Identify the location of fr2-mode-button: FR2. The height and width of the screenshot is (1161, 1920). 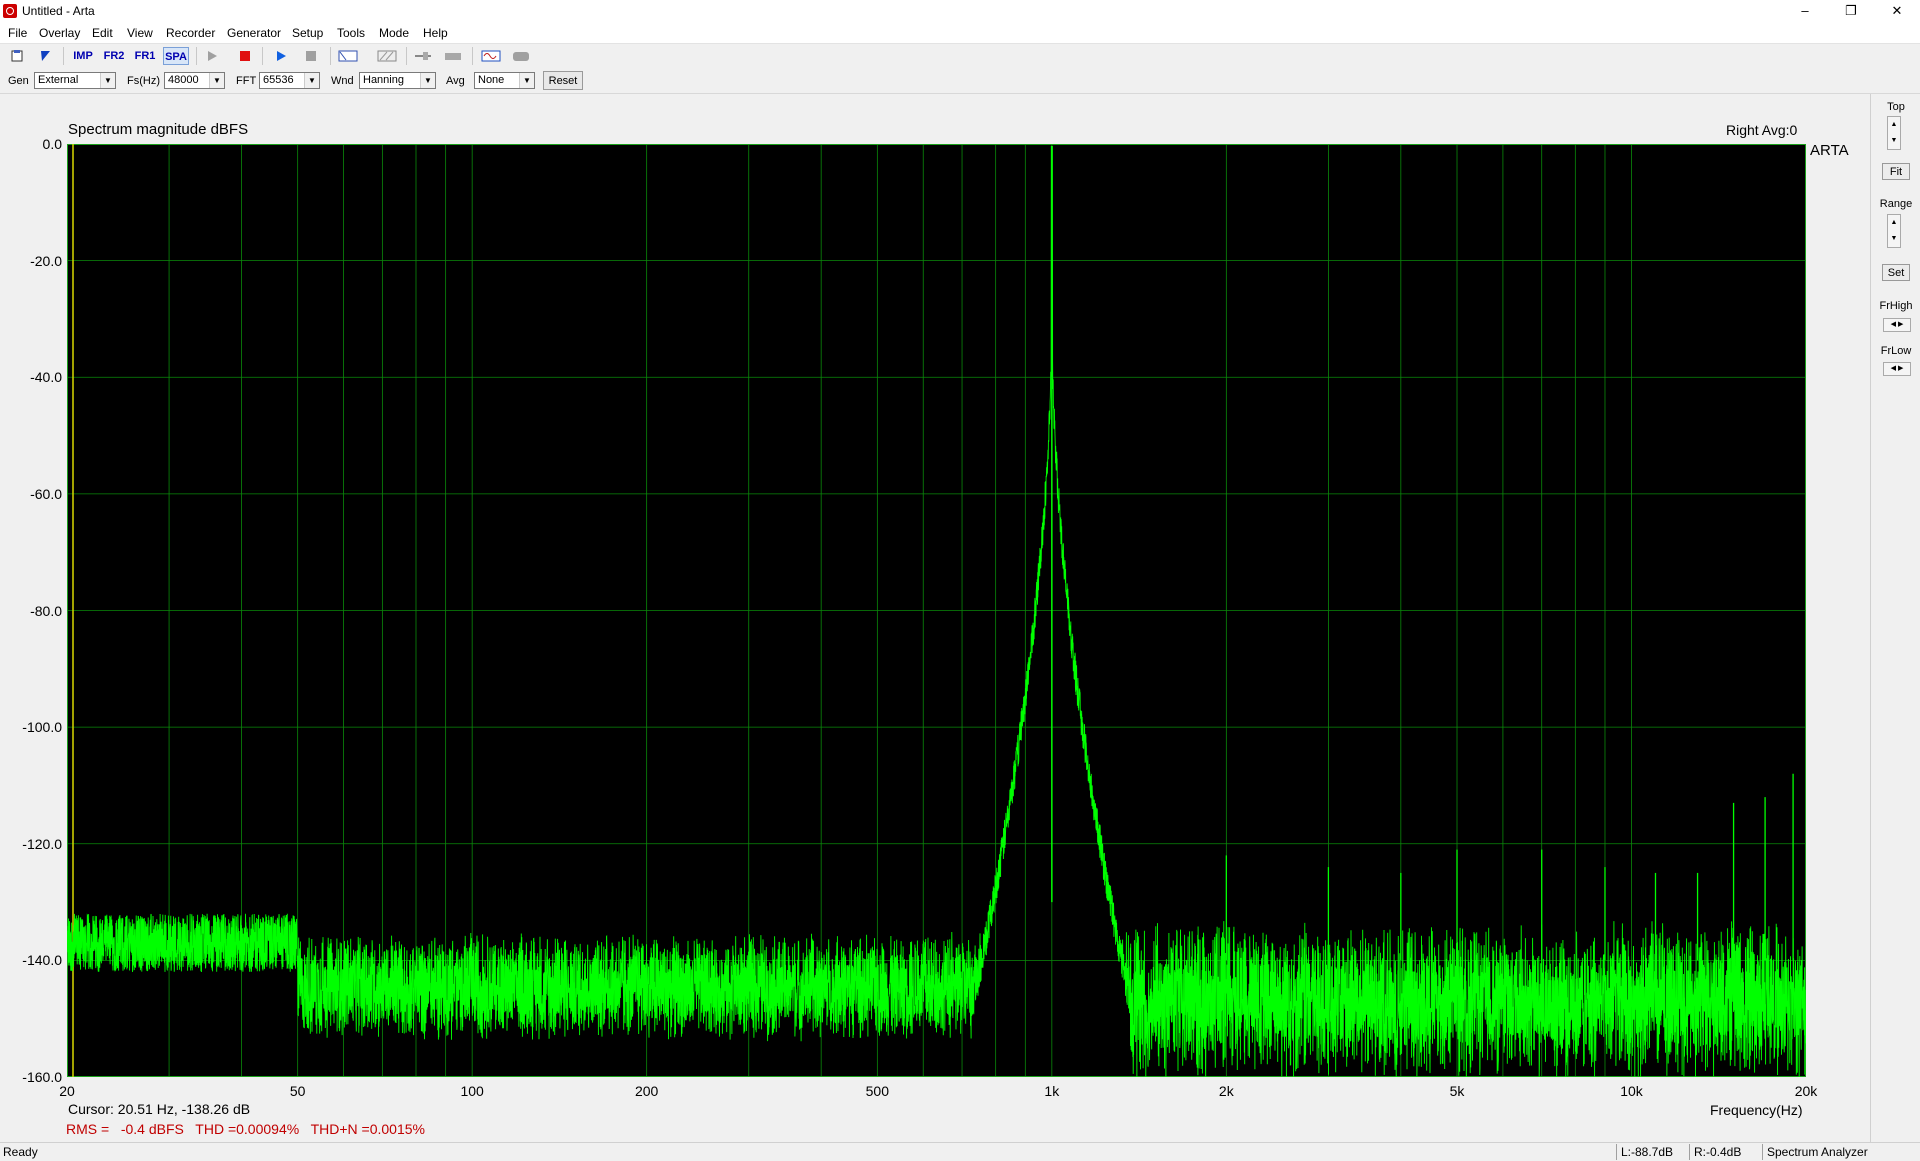
(114, 56).